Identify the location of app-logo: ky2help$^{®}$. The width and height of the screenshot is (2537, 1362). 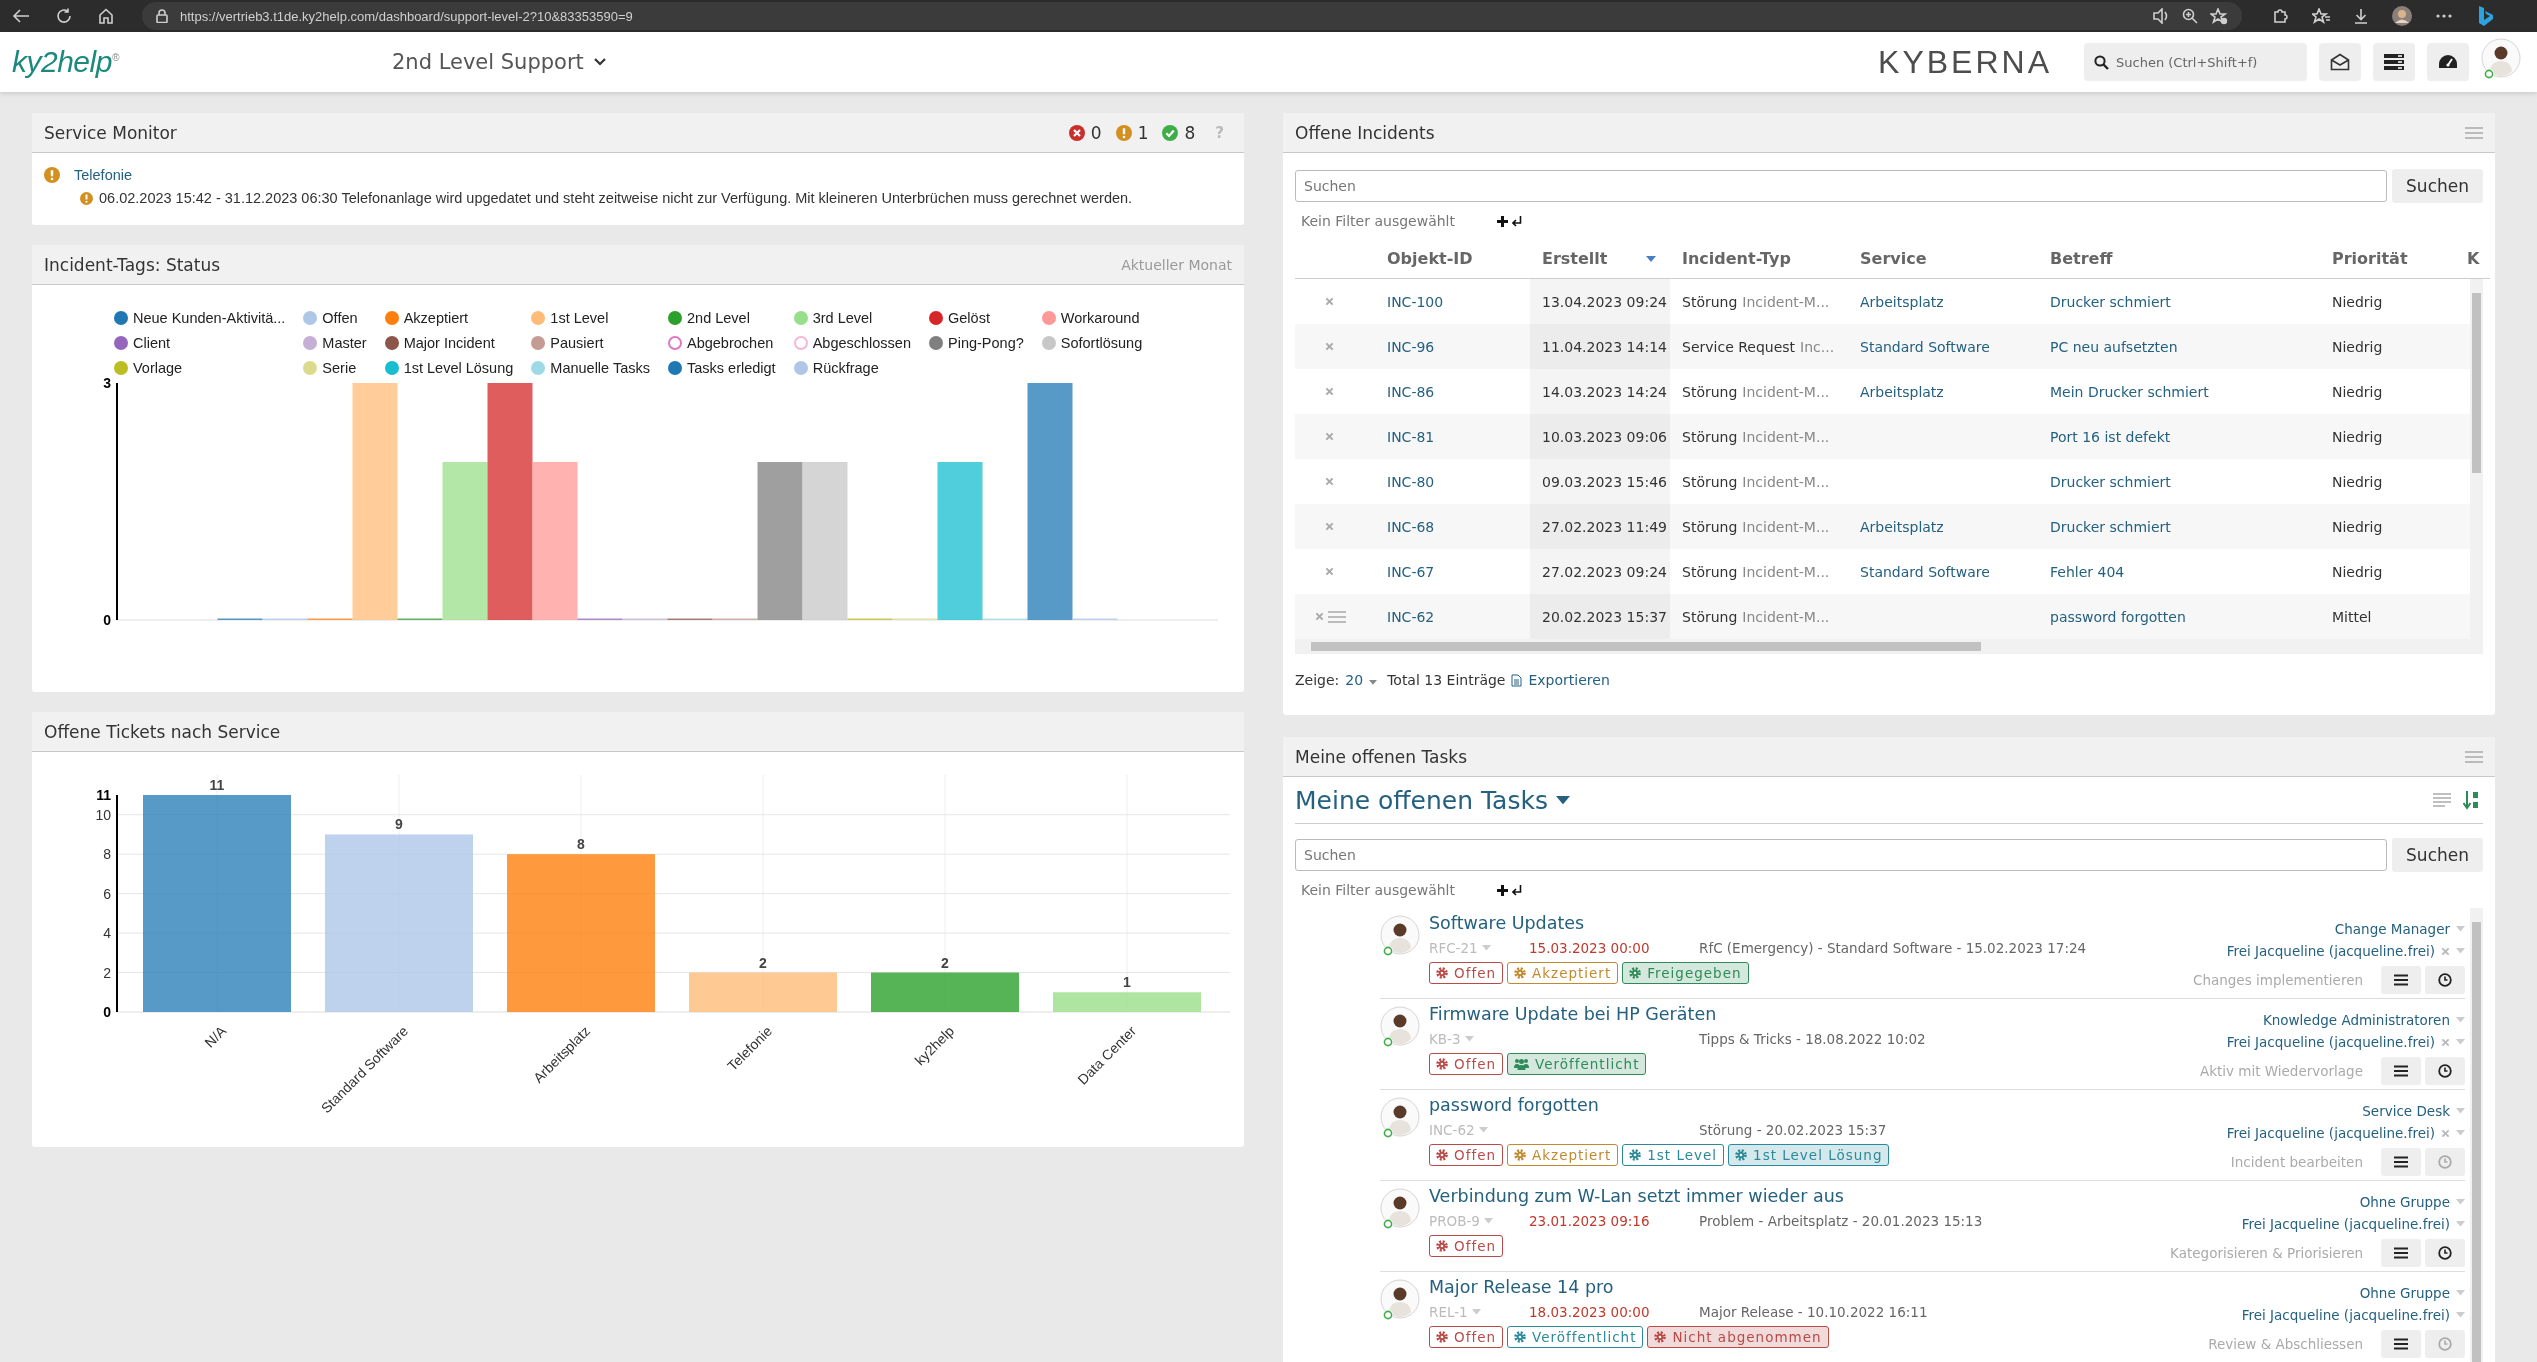
(202, 62).